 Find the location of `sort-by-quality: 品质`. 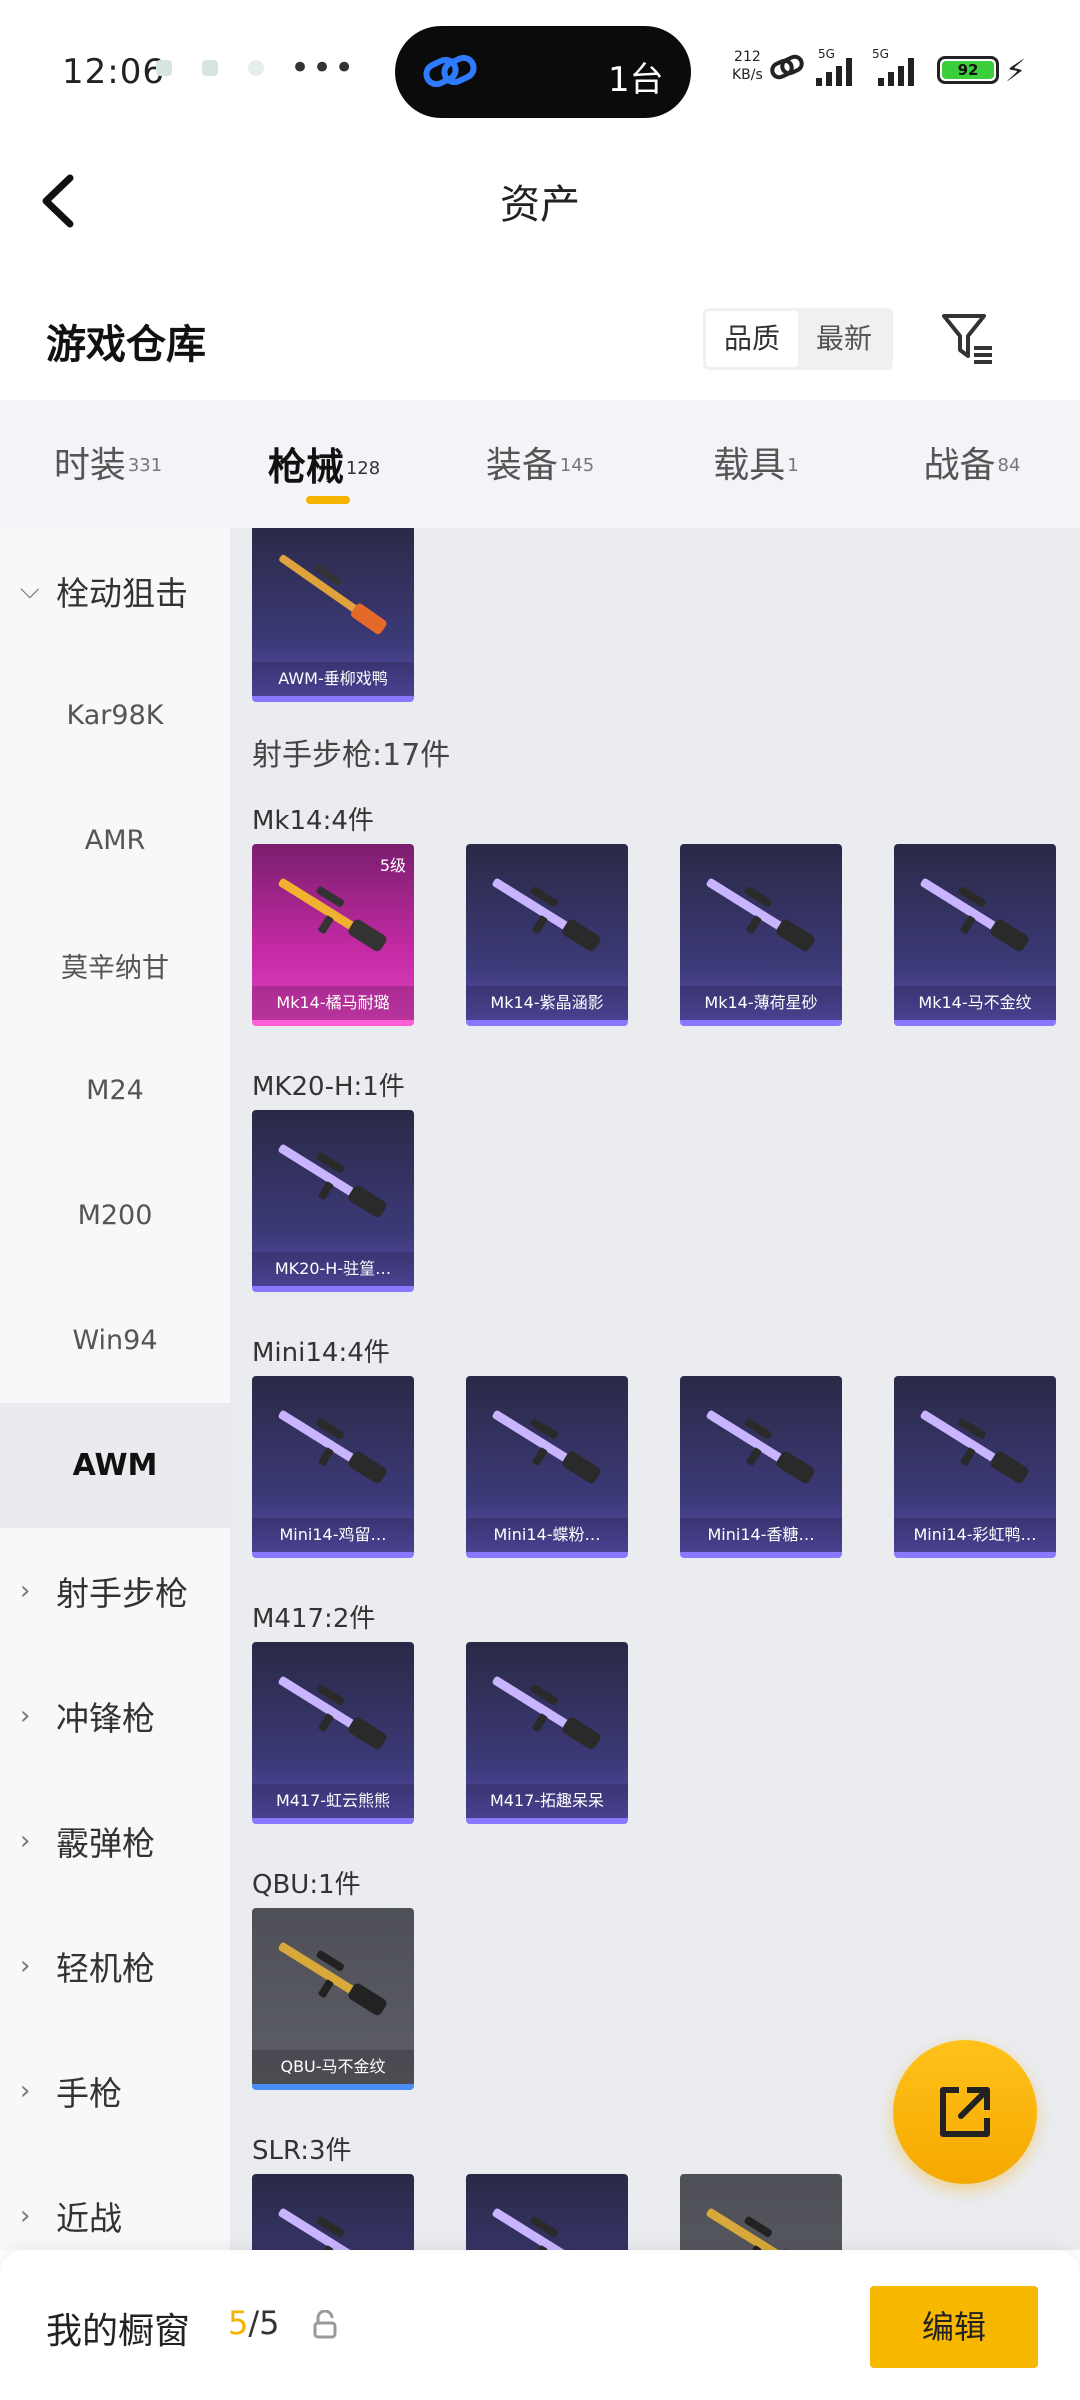

sort-by-quality: 品质 is located at coordinates (752, 339).